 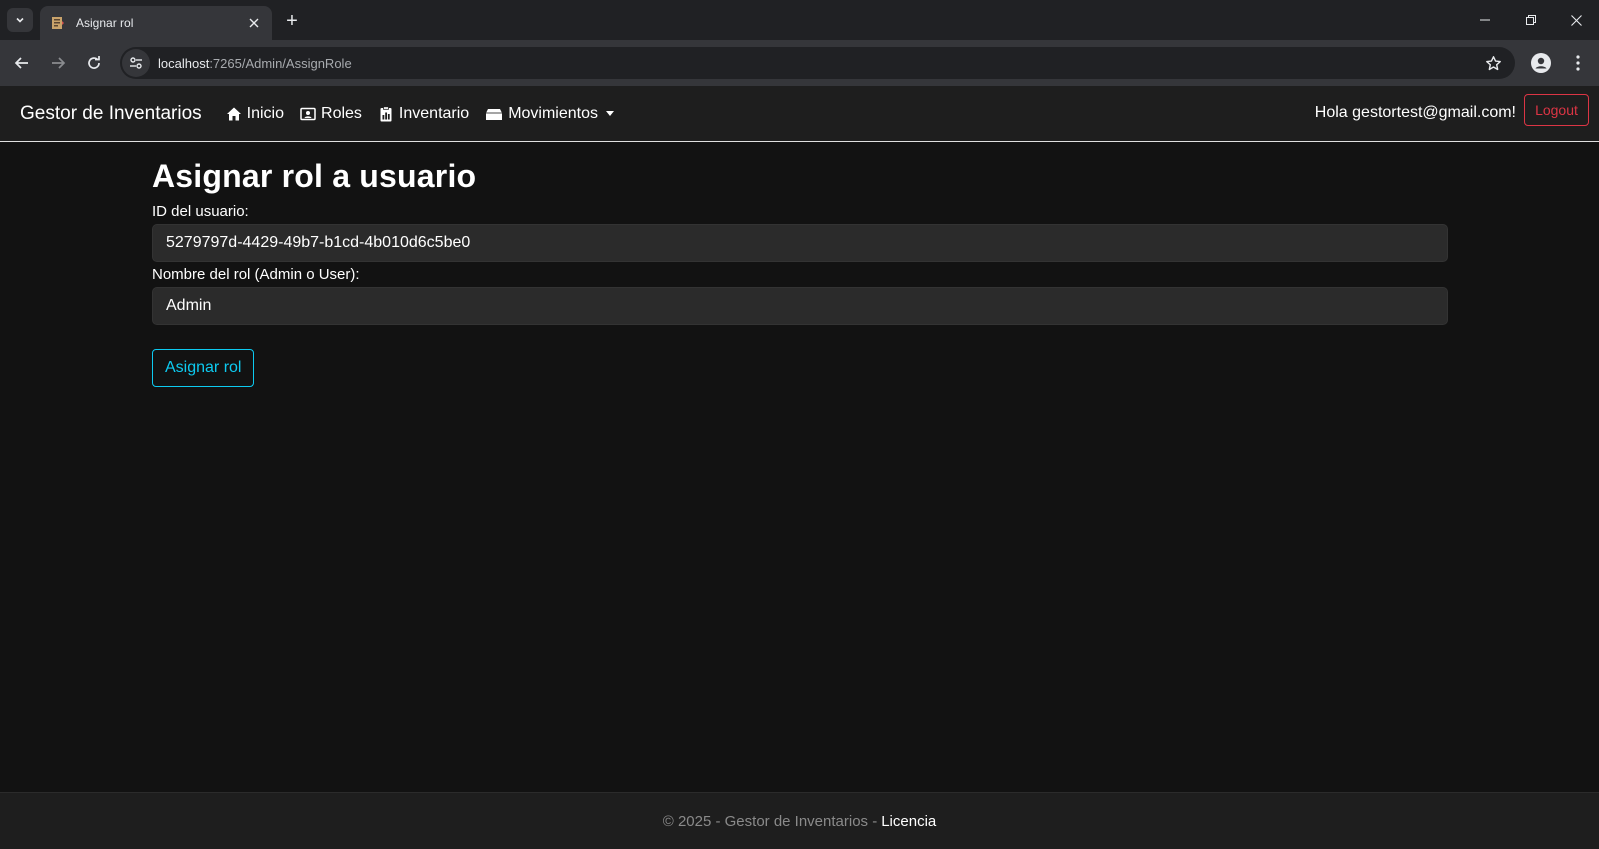 I want to click on tab-title: Asignar rol, so click(x=105, y=23).